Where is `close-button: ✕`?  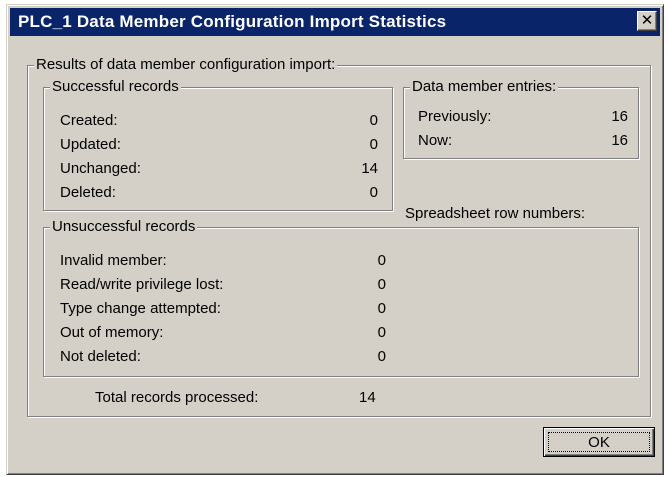 close-button: ✕ is located at coordinates (647, 21).